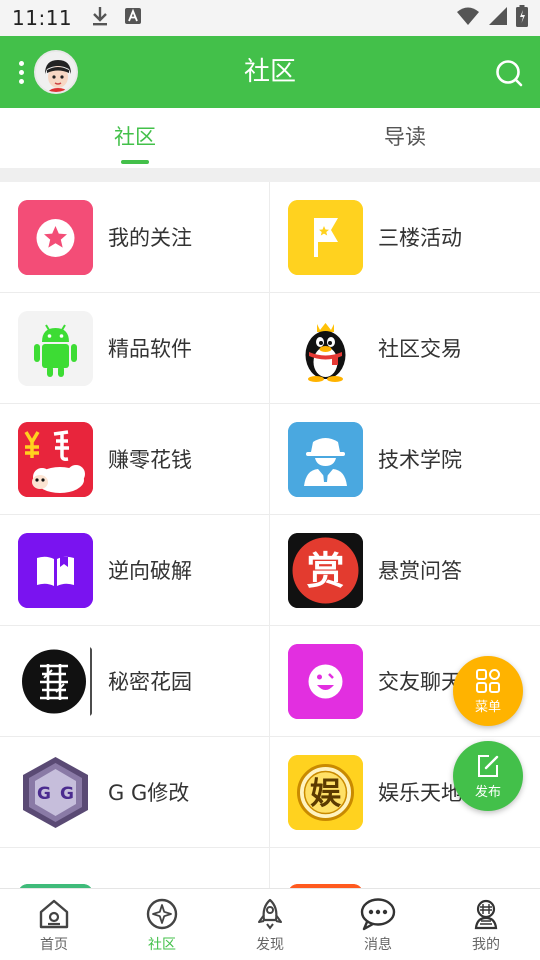 Image resolution: width=540 pixels, height=960 pixels. Describe the element at coordinates (325, 237) in the screenshot. I see `flag-icon` at that location.